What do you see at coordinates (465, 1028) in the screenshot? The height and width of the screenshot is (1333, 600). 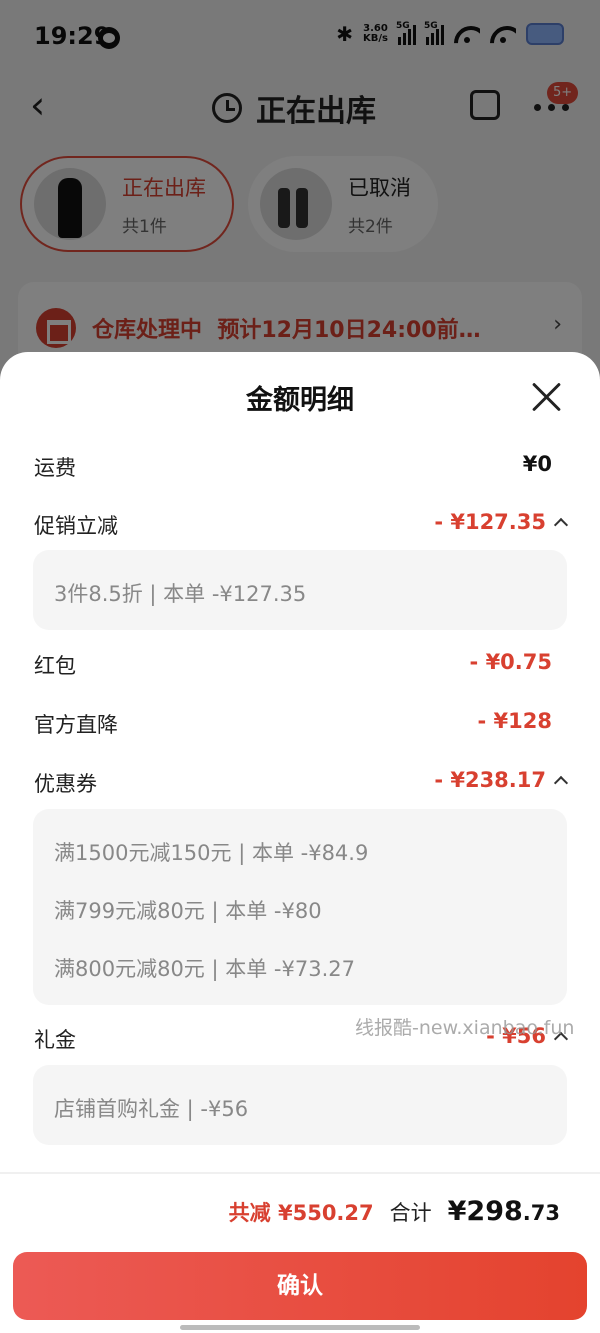 I see `watermark: 线报酷-new.xianbao.fun` at bounding box center [465, 1028].